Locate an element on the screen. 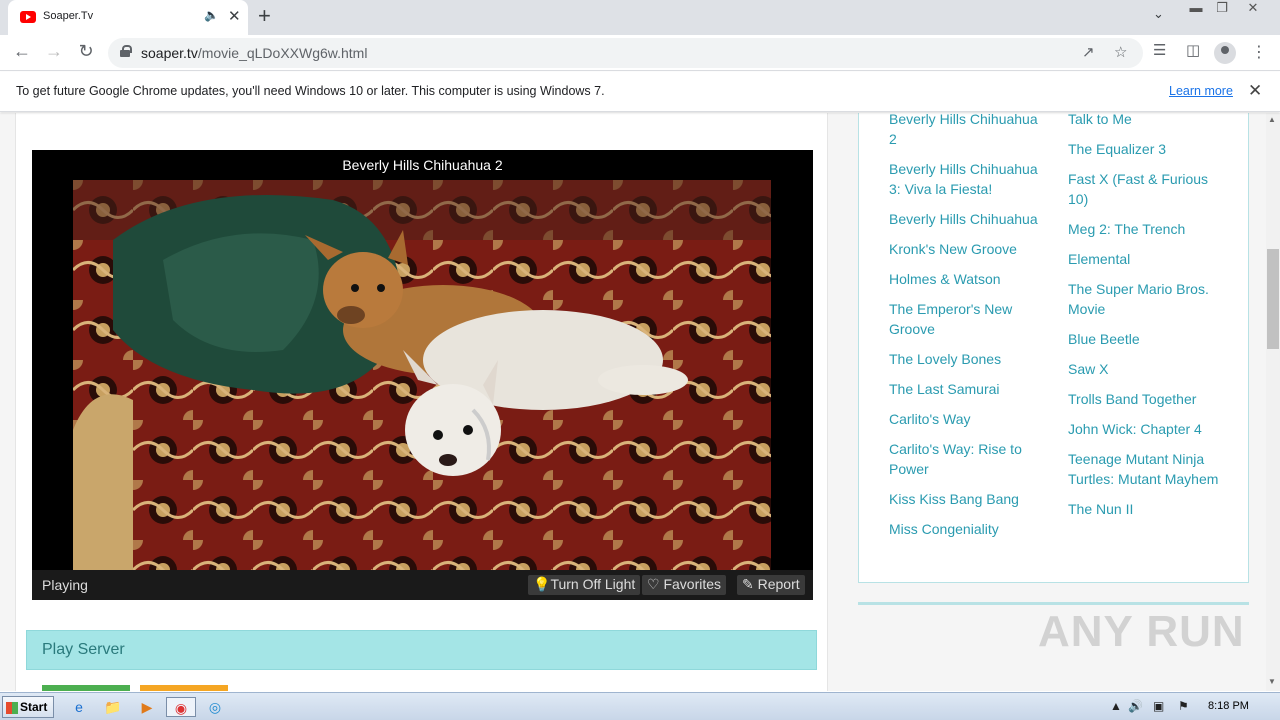 This screenshot has height=720, width=1280. related-movie-link: Beverly Hills Chihuahua is located at coordinates (969, 219).